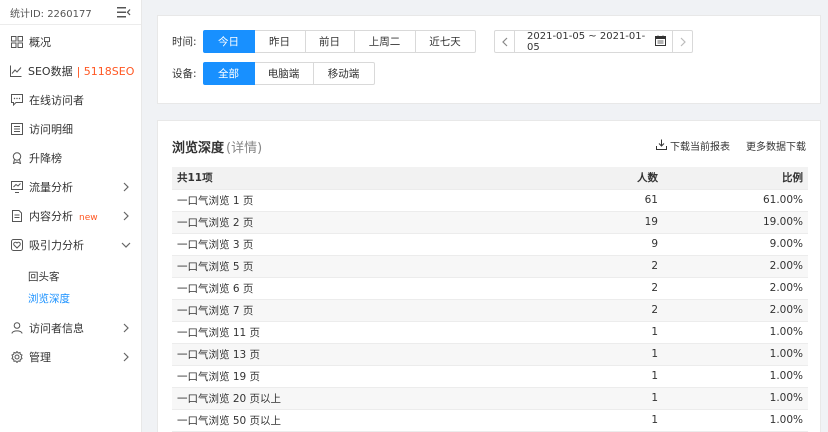 Image resolution: width=828 pixels, height=432 pixels. I want to click on download-icon, so click(663, 146).